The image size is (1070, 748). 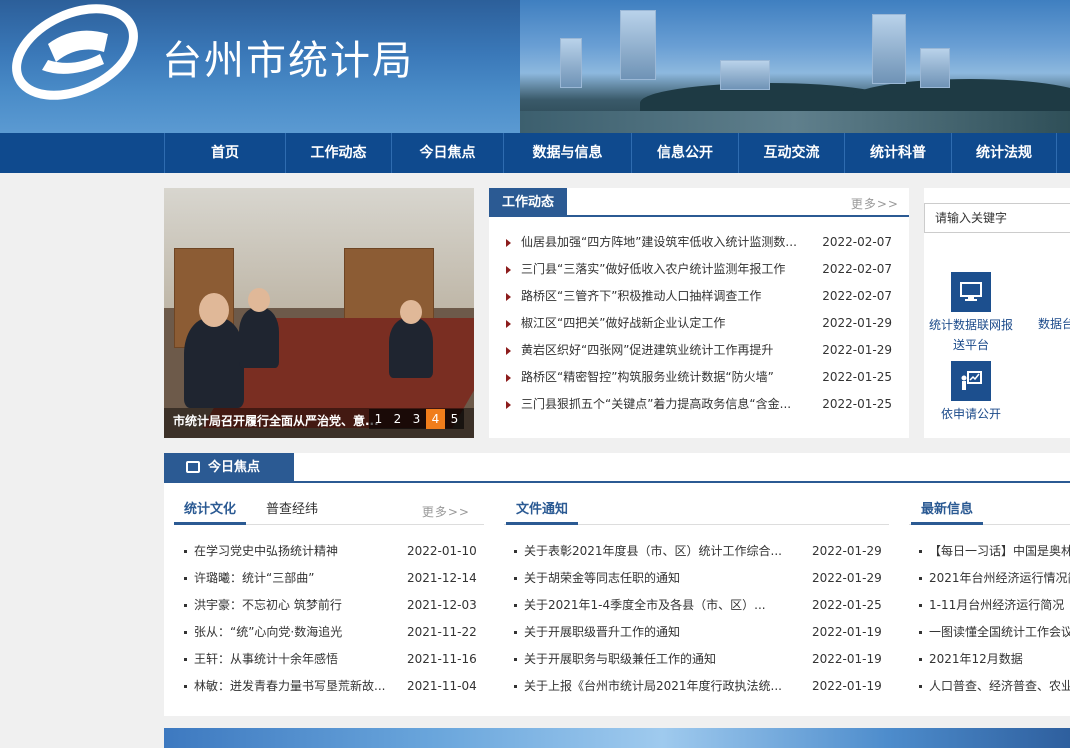 I want to click on list-item: 黄岩区织好“四张网”促进建筑业统计工作再提升 2022-01-29, so click(x=699, y=350).